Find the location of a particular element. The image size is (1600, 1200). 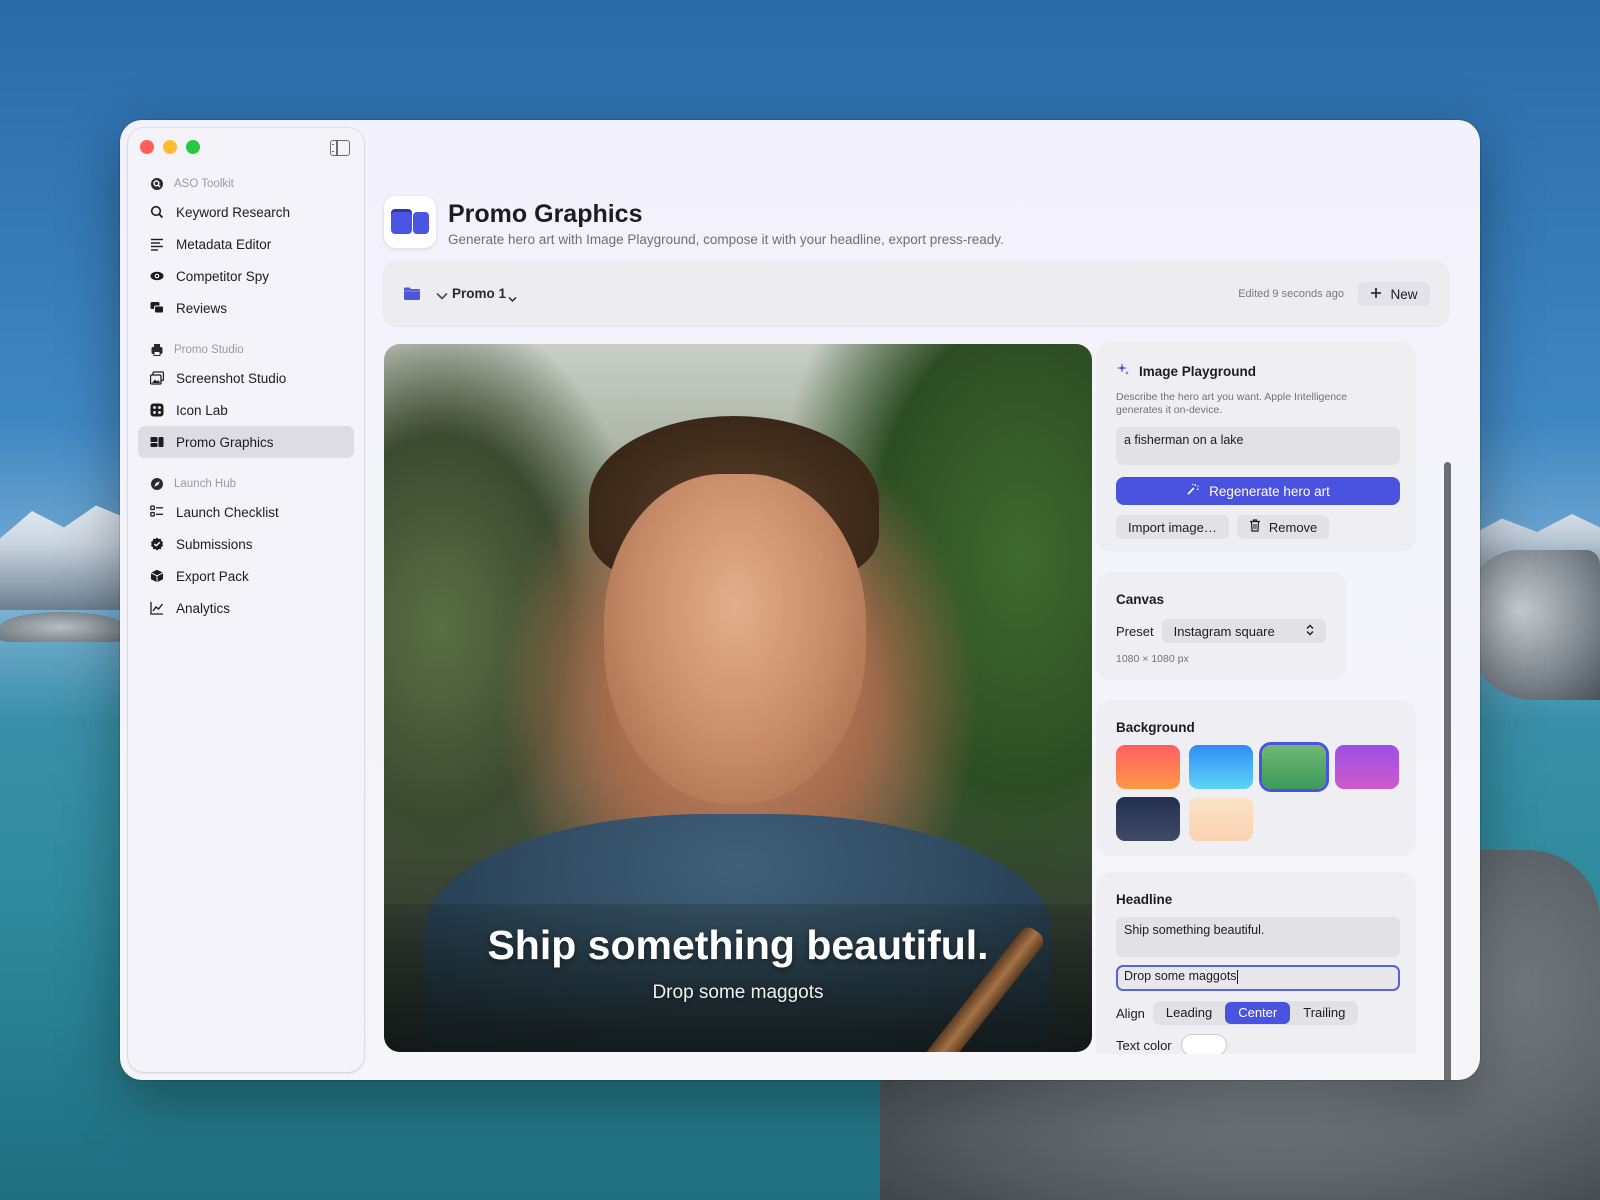

background-swatch-peach is located at coordinates (1221, 819).